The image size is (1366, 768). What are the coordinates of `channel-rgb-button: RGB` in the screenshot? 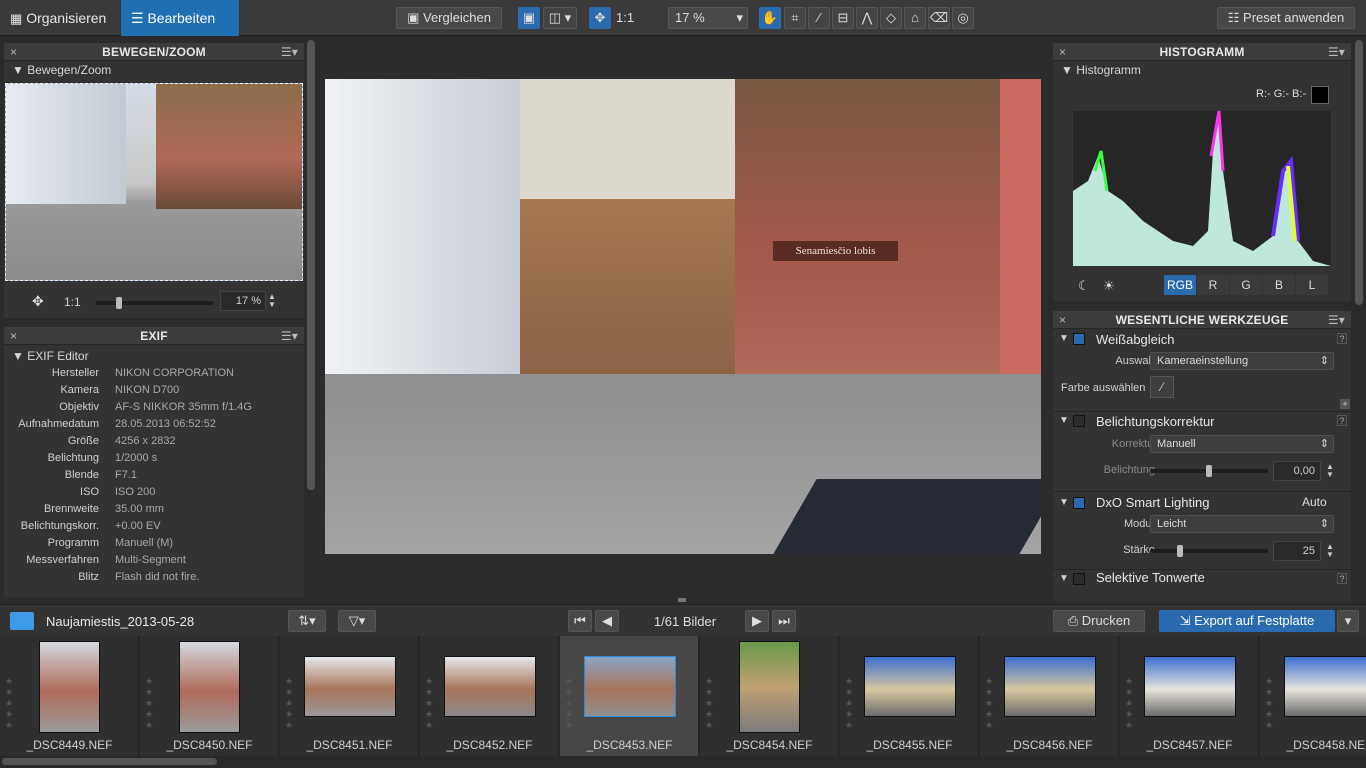 It's located at (1180, 285).